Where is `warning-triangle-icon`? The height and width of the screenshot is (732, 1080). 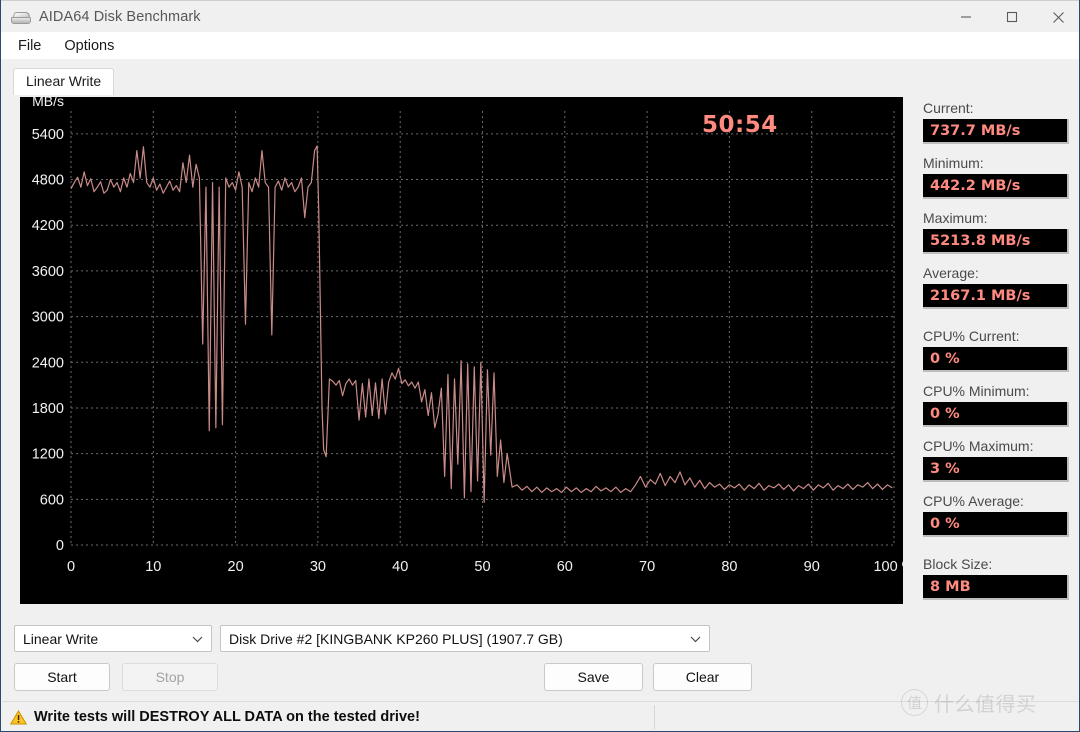
warning-triangle-icon is located at coordinates (18, 717).